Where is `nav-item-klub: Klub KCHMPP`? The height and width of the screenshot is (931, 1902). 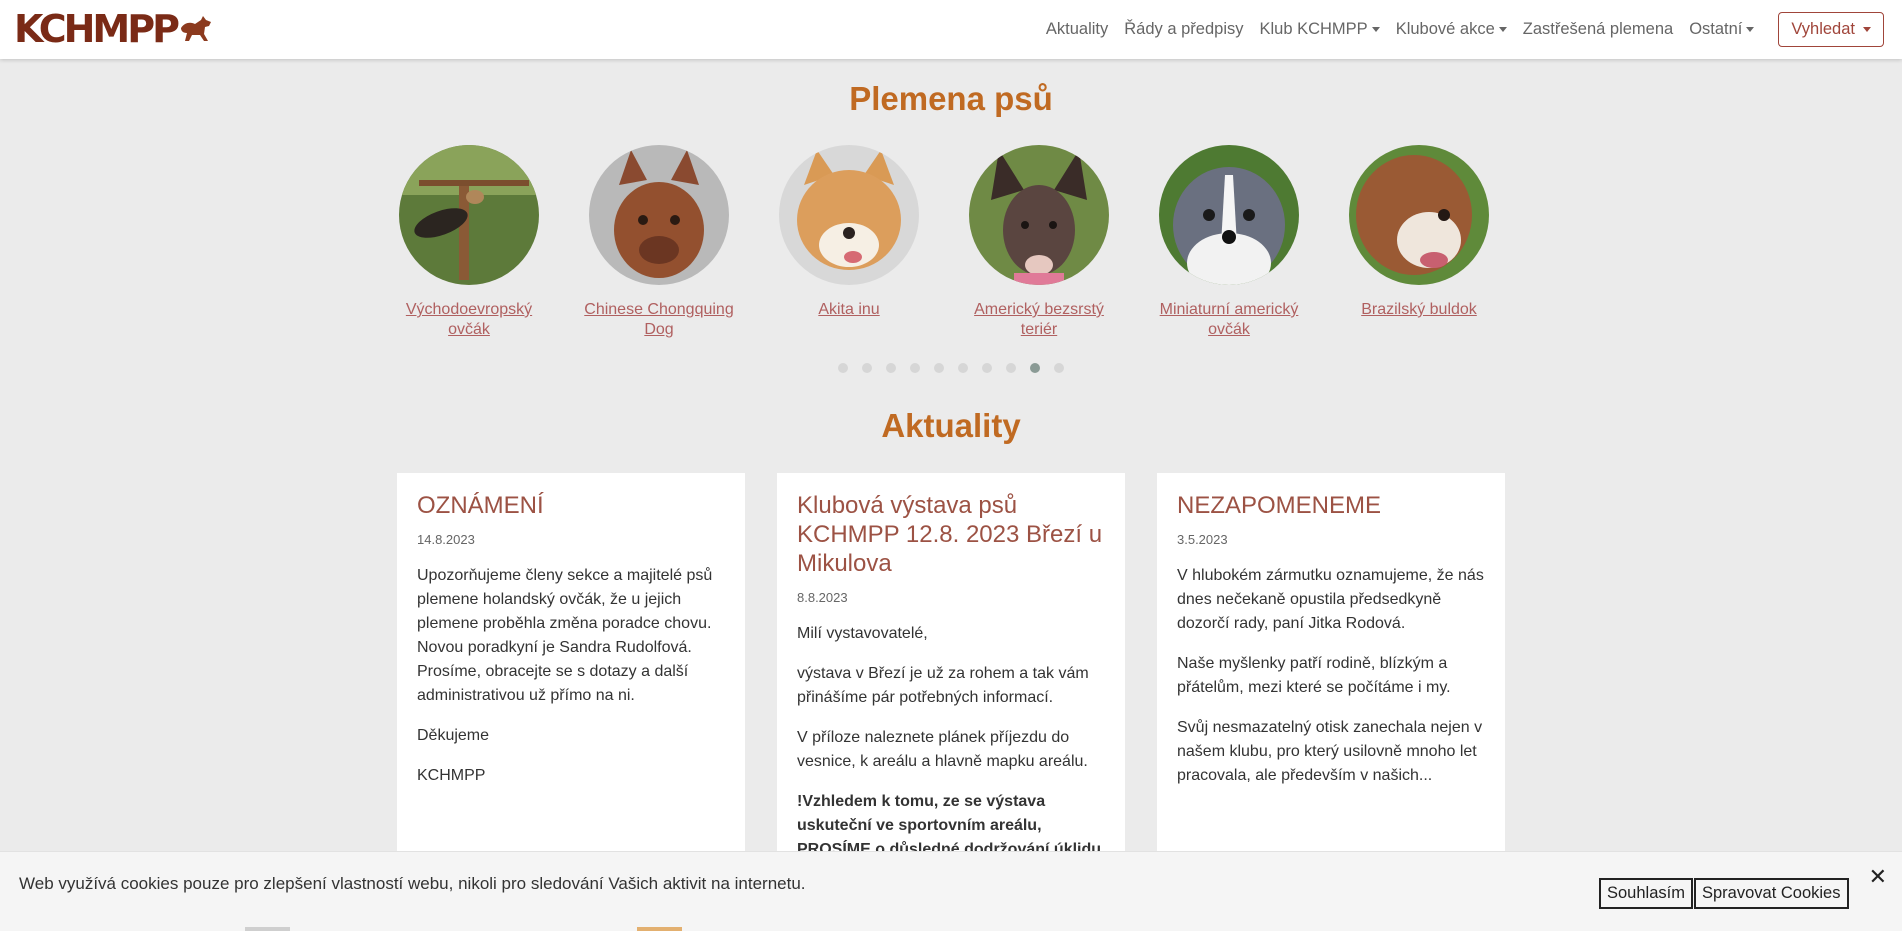 nav-item-klub: Klub KCHMPP is located at coordinates (1319, 29).